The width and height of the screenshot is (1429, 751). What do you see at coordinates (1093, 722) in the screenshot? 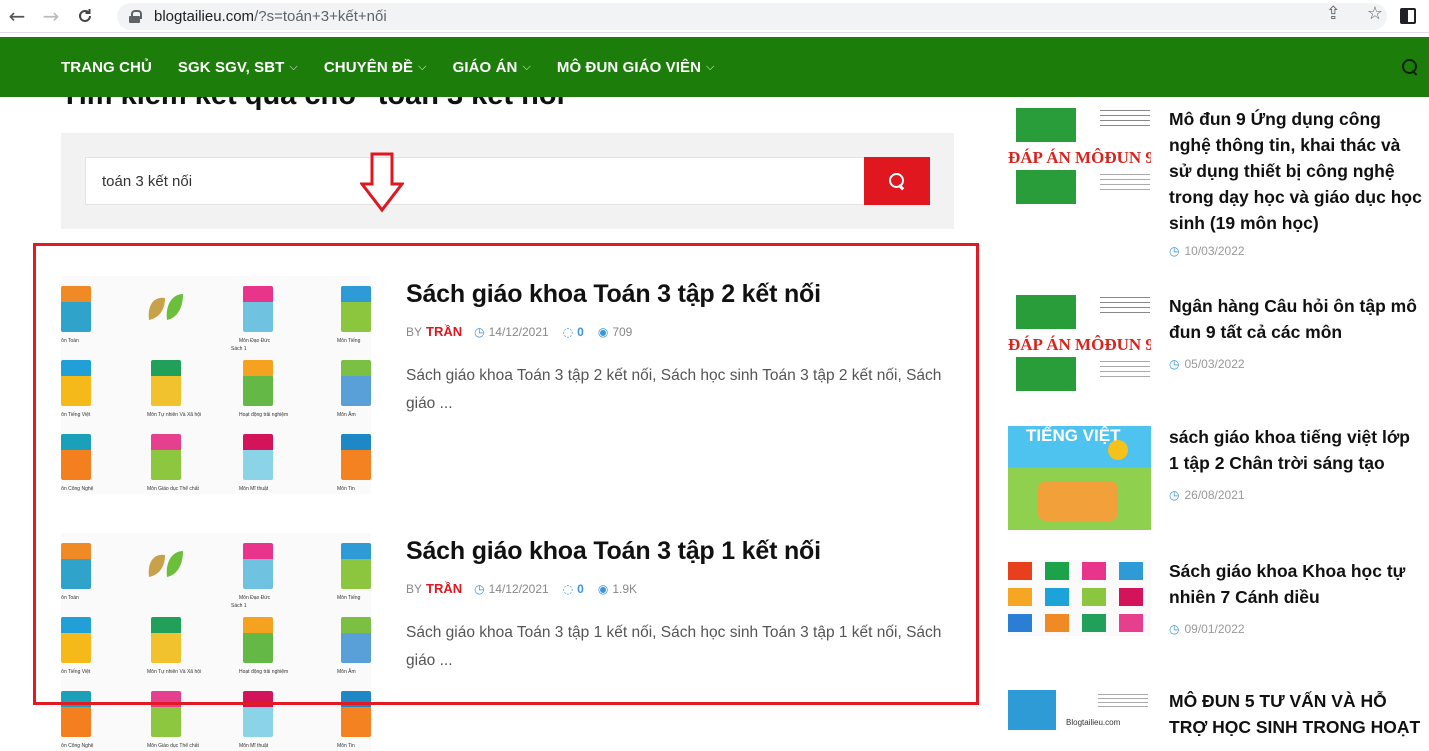
I see `thumb-caption: Blogtailieu.com` at bounding box center [1093, 722].